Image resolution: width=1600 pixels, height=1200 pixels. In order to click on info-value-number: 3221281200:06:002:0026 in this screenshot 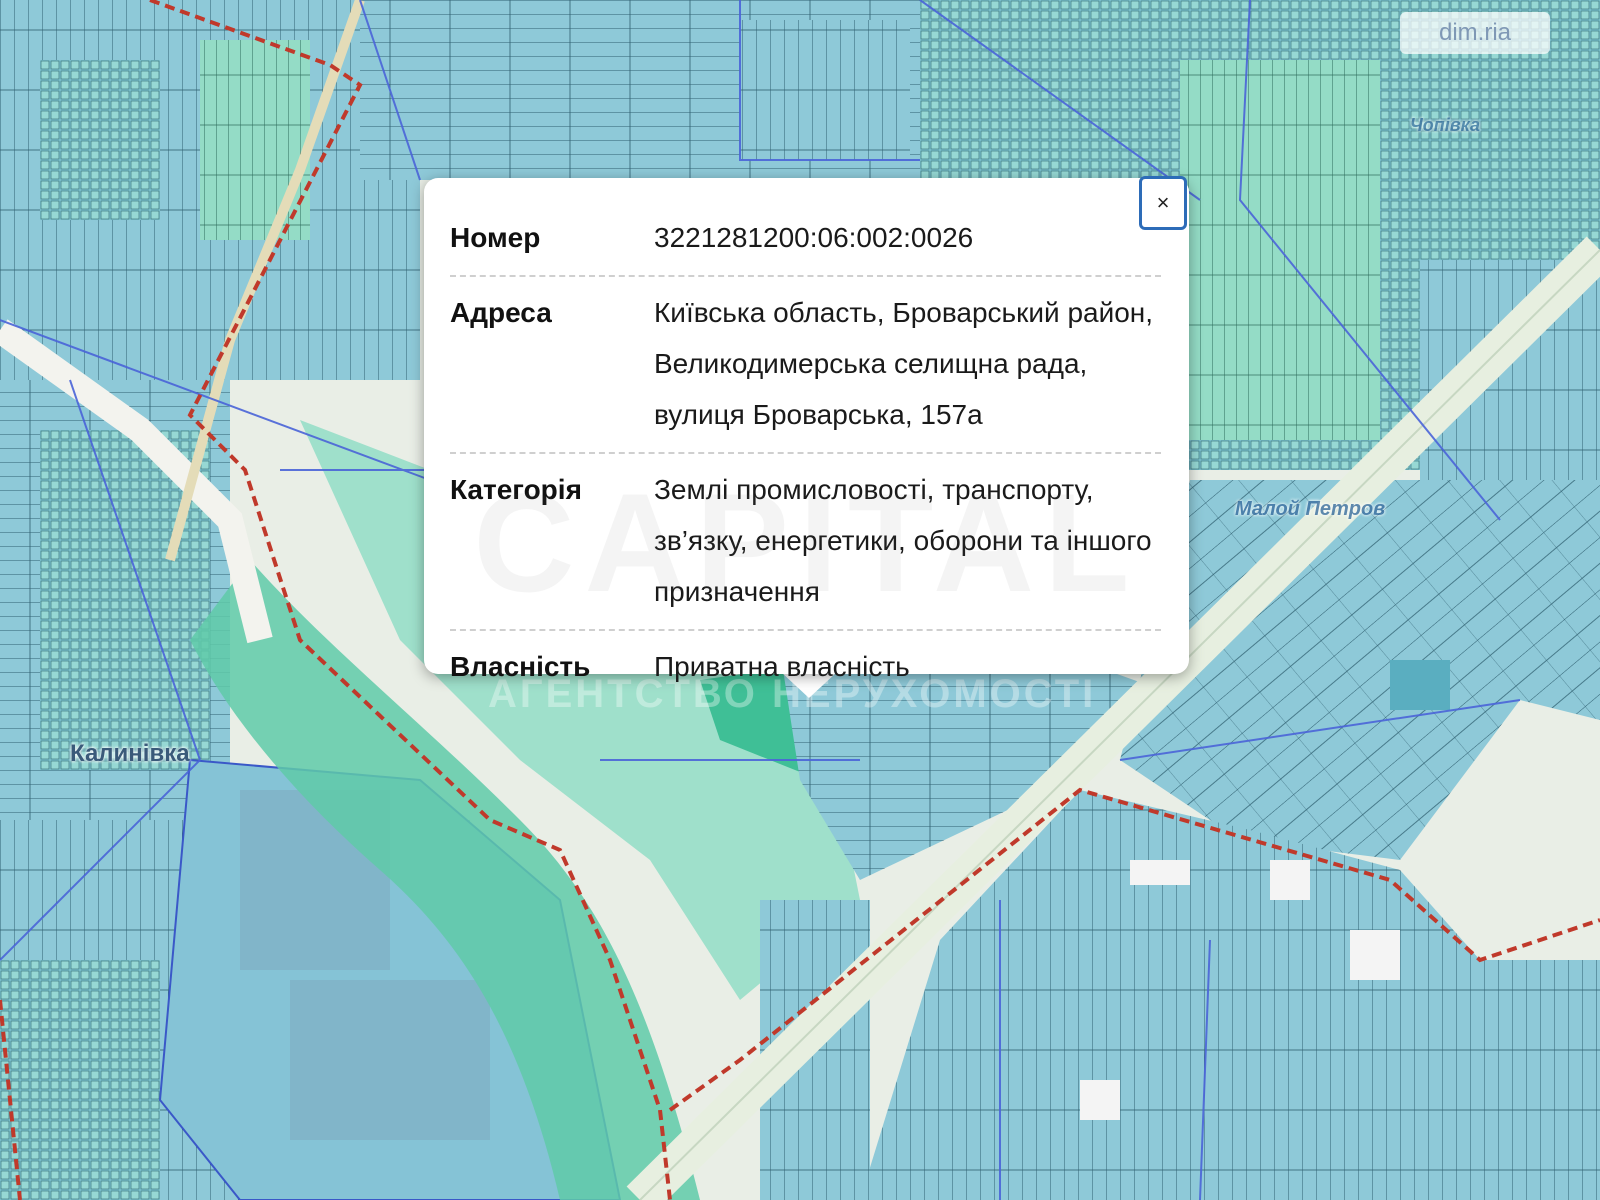, I will do `click(814, 237)`.